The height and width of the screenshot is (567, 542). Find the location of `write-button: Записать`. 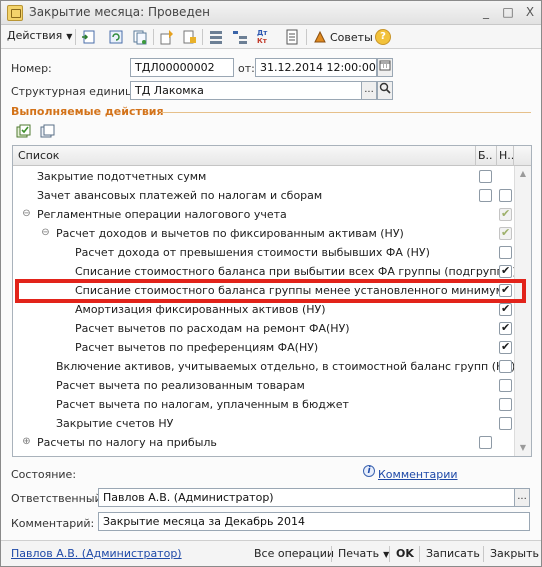

write-button: Записать is located at coordinates (453, 553).